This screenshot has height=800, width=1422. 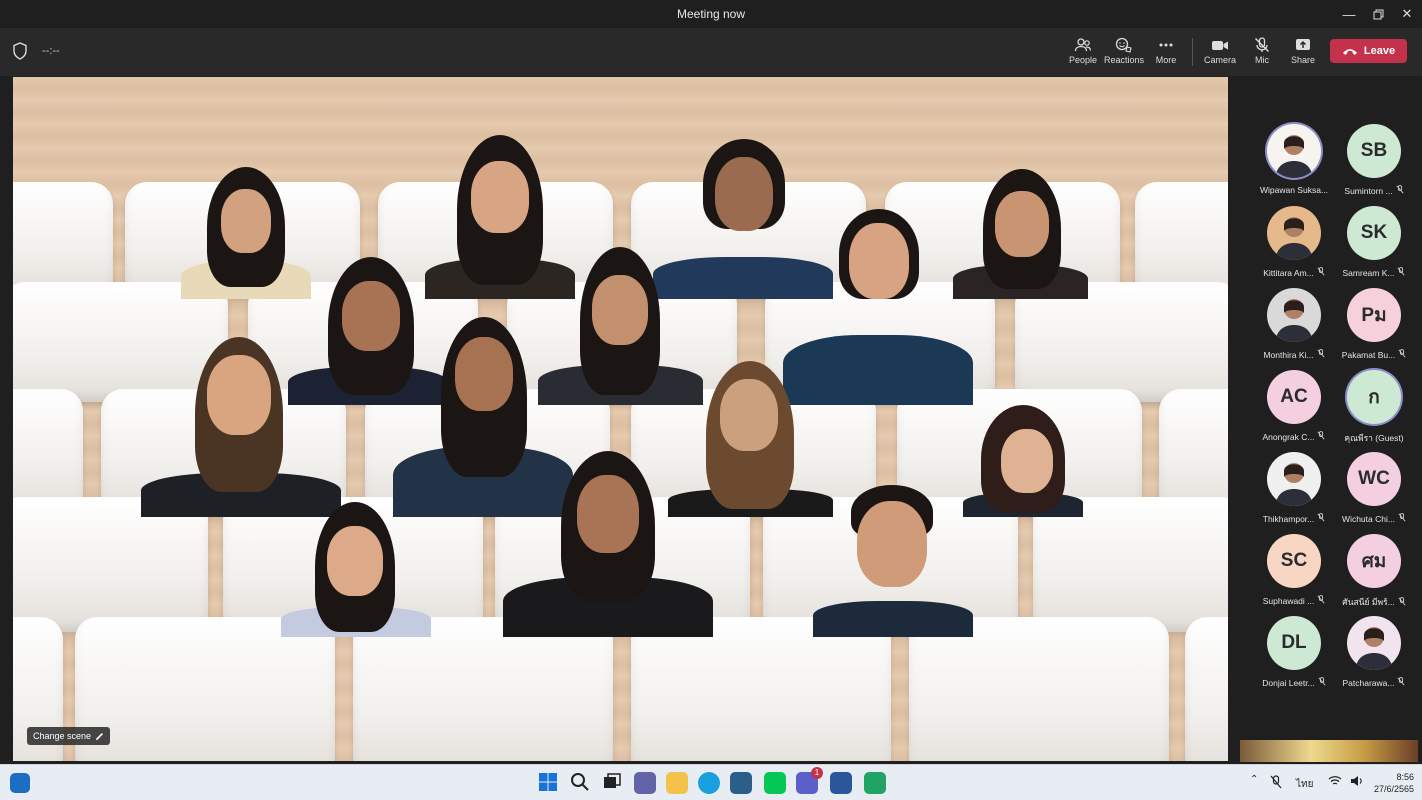 I want to click on participant-video, so click(x=893, y=561).